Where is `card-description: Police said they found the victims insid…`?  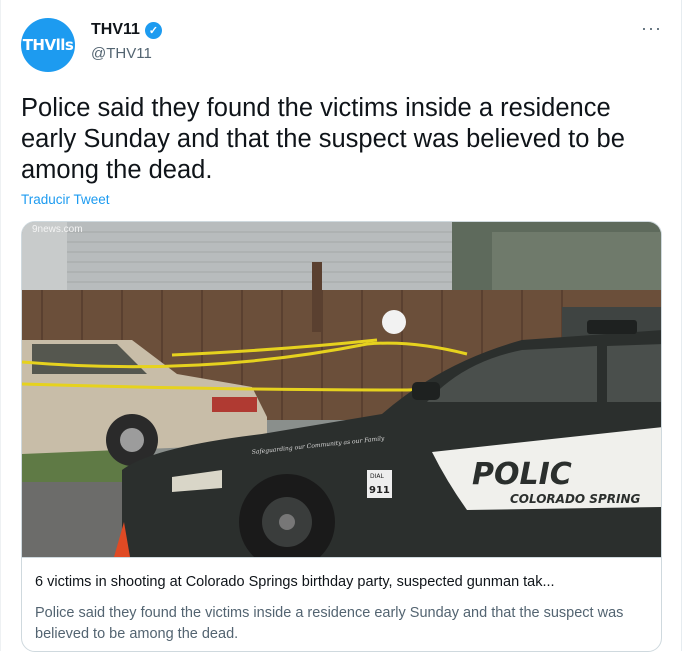
card-description: Police said they found the victims insid… is located at coordinates (329, 623).